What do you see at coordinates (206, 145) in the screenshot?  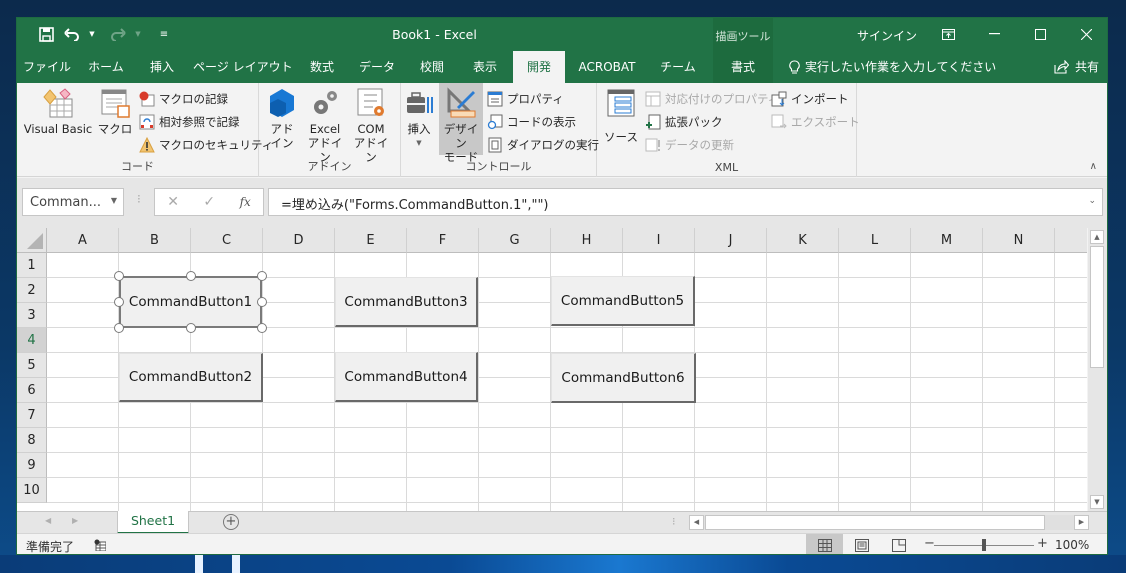 I see `macro-security-button: マクロのセキュリティ` at bounding box center [206, 145].